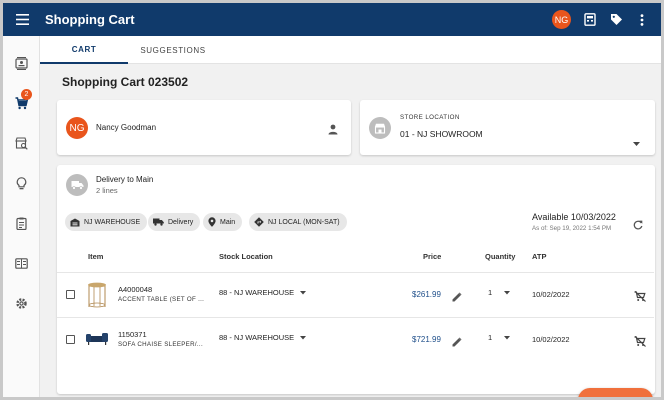  Describe the element at coordinates (107, 190) in the screenshot. I see `delivery-lines-count: 2 lines` at that location.